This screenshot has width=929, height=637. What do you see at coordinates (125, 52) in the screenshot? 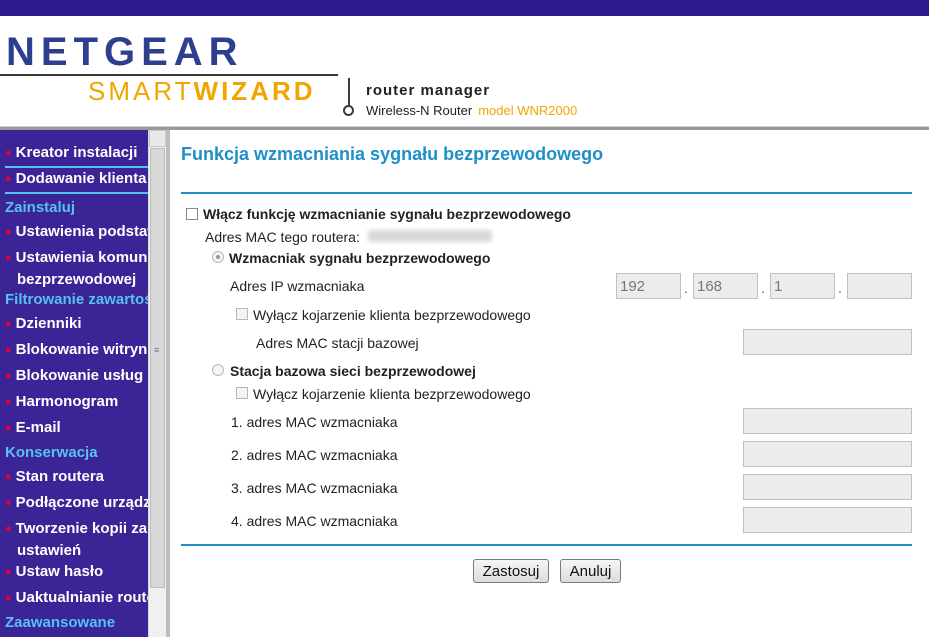
I see `netgear-logo: NETGEAR` at bounding box center [125, 52].